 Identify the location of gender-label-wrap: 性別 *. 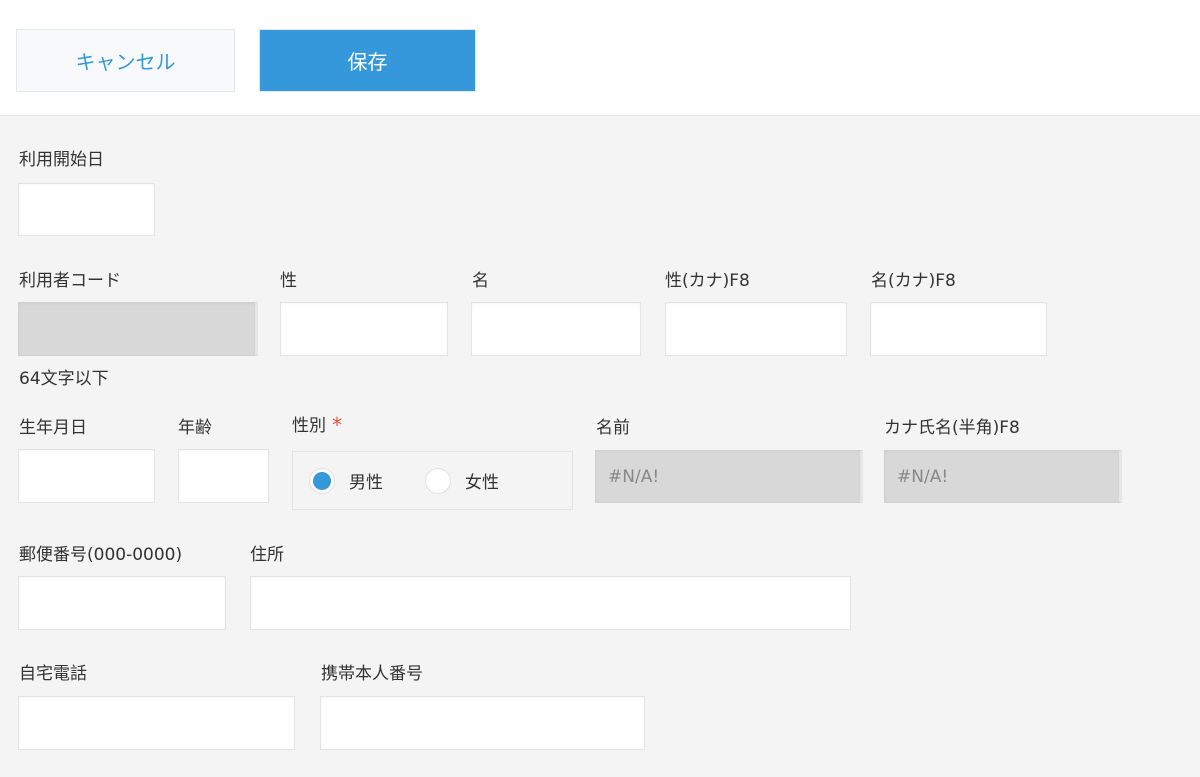
(317, 424).